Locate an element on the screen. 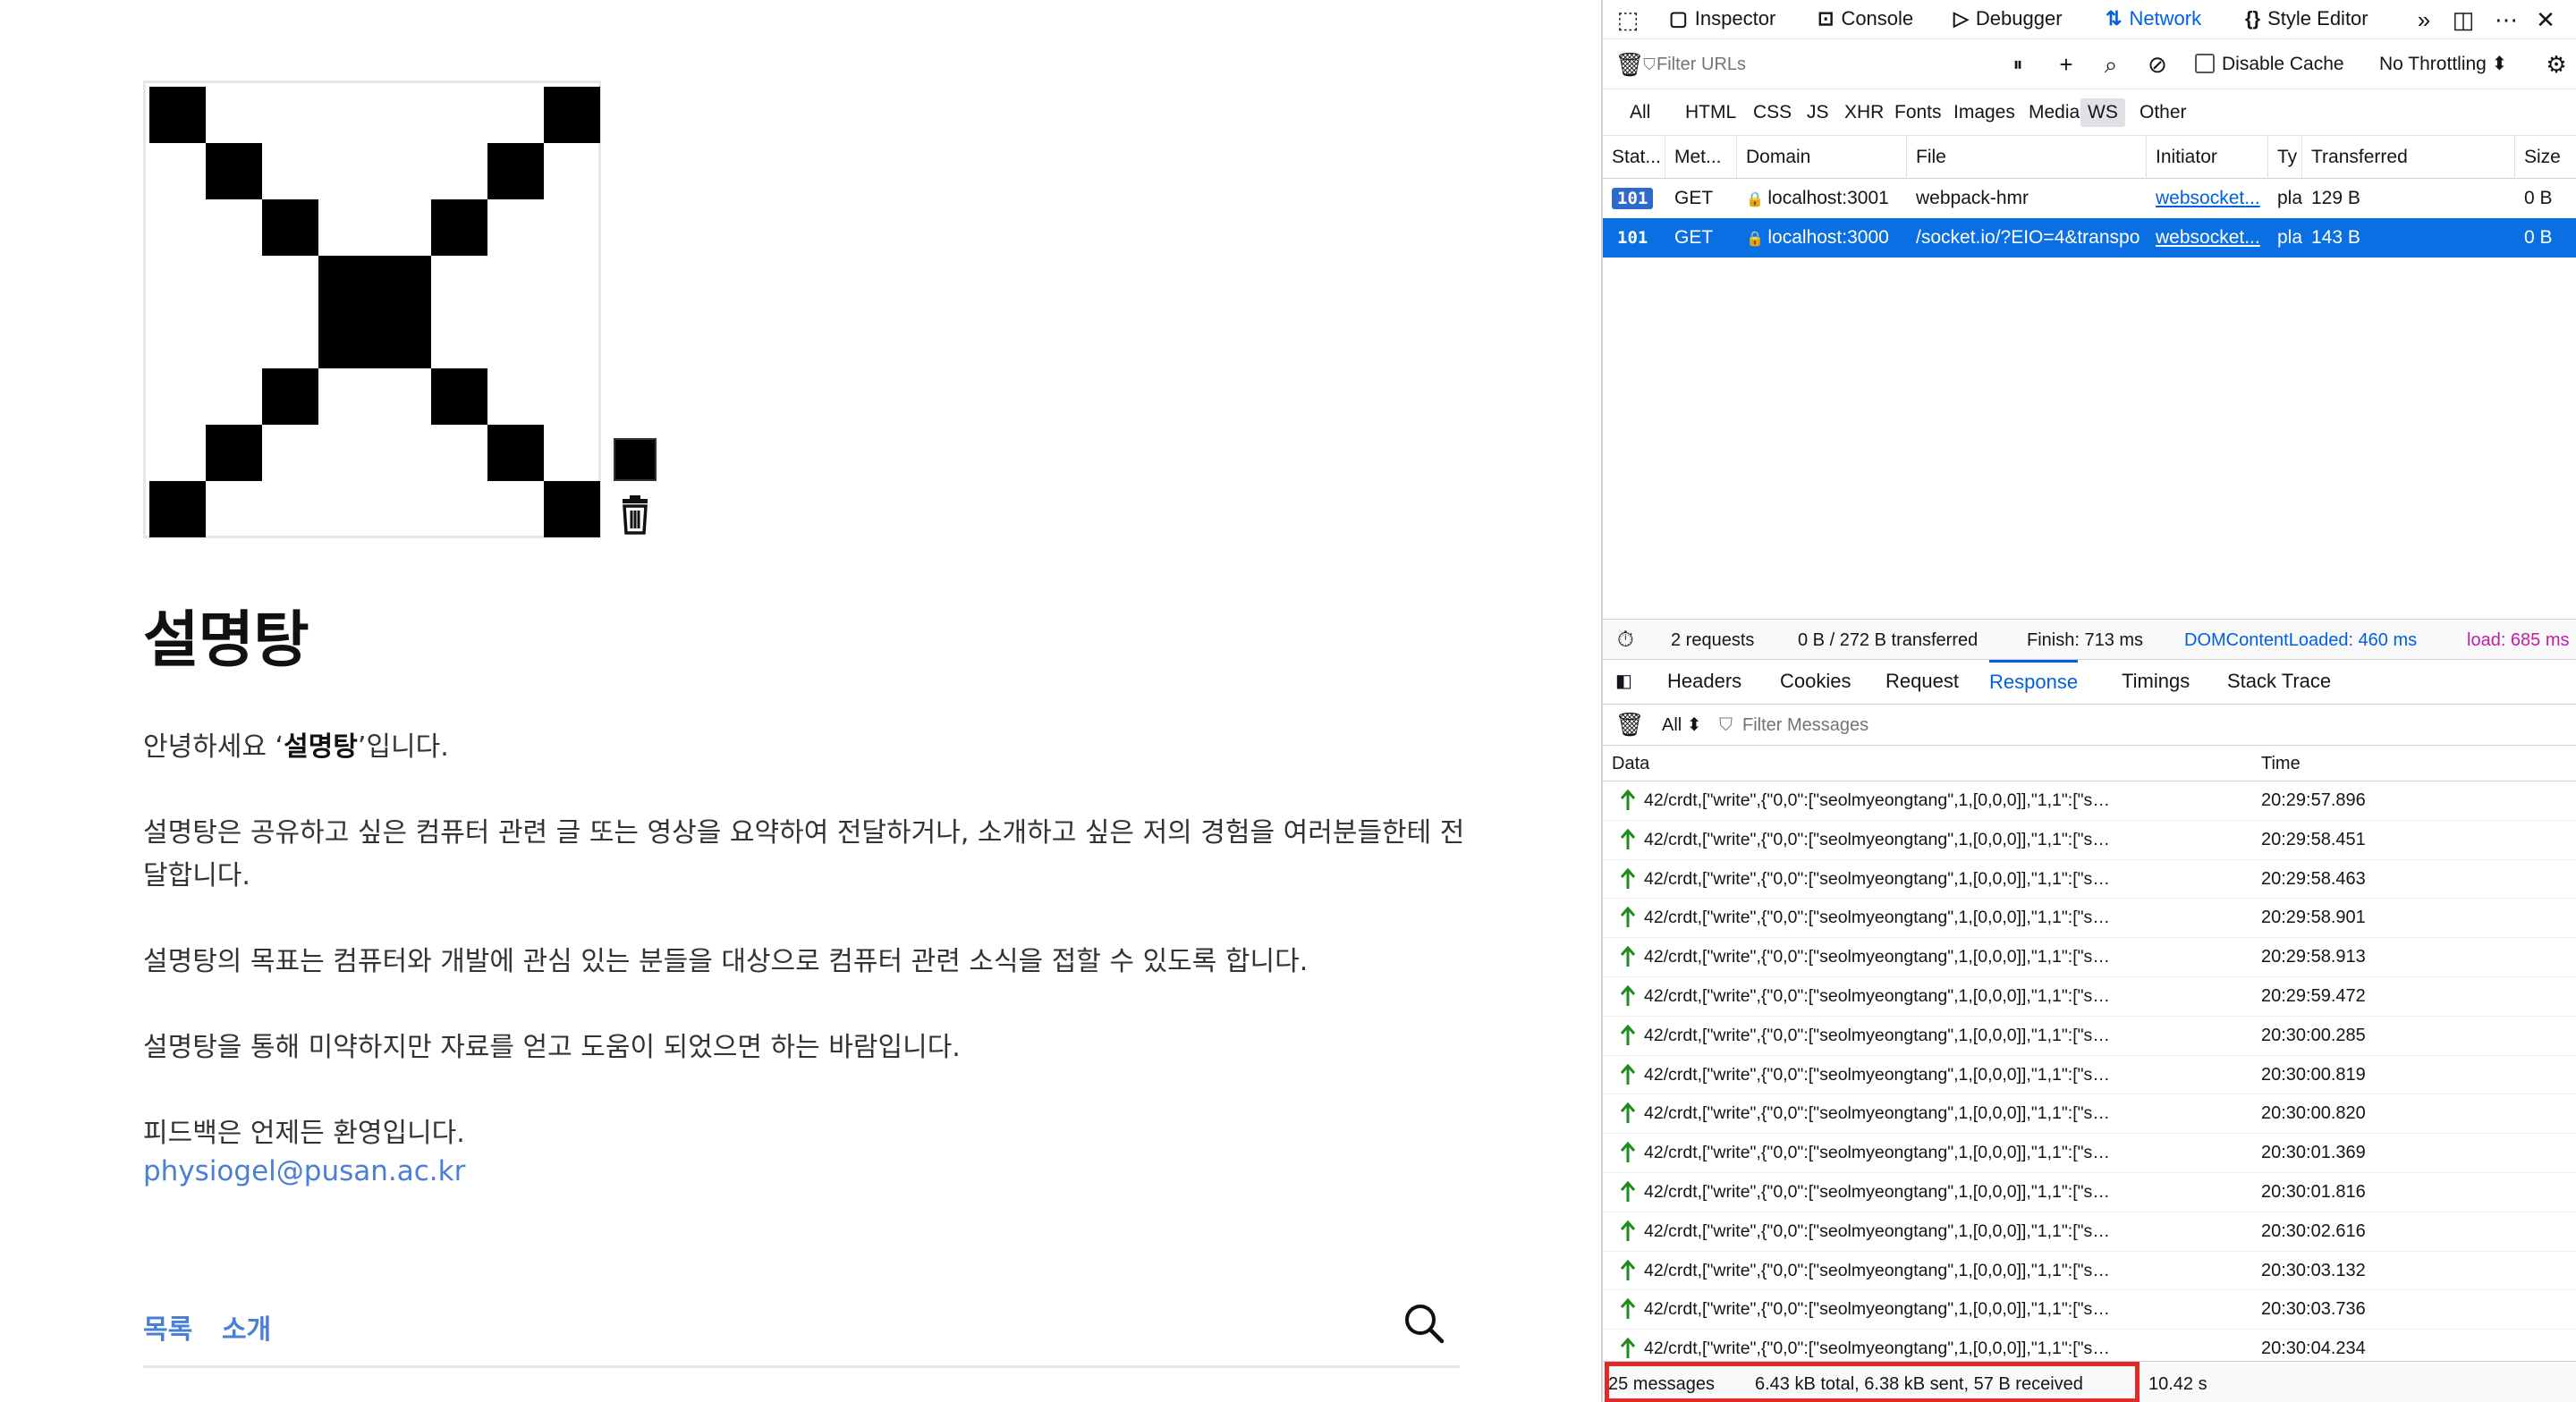 The width and height of the screenshot is (2576, 1402). tab-request: Request is located at coordinates (1922, 681).